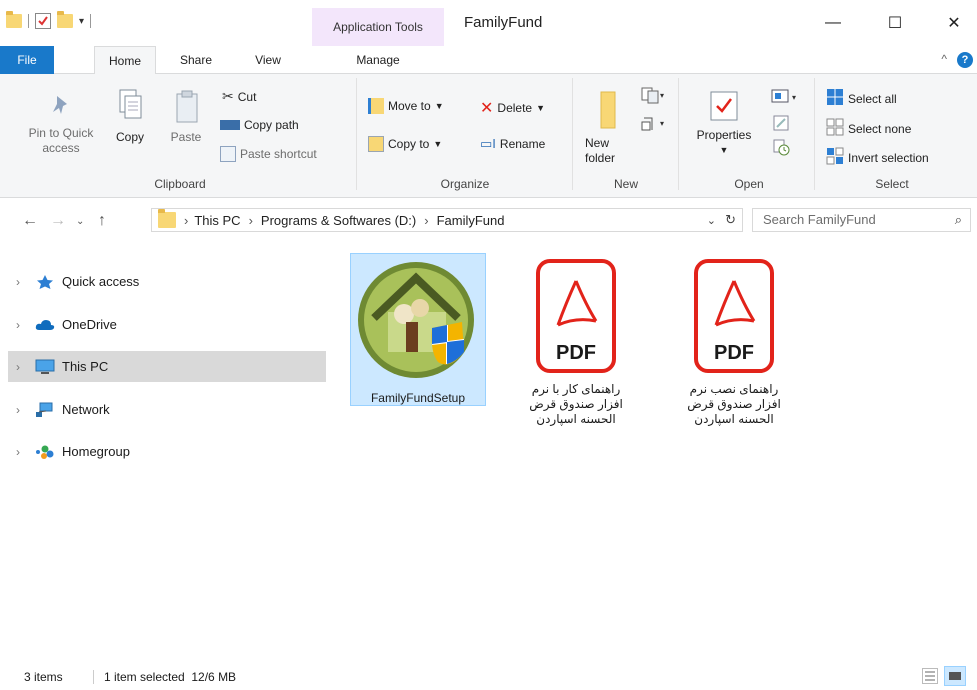 This screenshot has height=690, width=977. What do you see at coordinates (487, 108) in the screenshot?
I see `delete-x-icon: ✕` at bounding box center [487, 108].